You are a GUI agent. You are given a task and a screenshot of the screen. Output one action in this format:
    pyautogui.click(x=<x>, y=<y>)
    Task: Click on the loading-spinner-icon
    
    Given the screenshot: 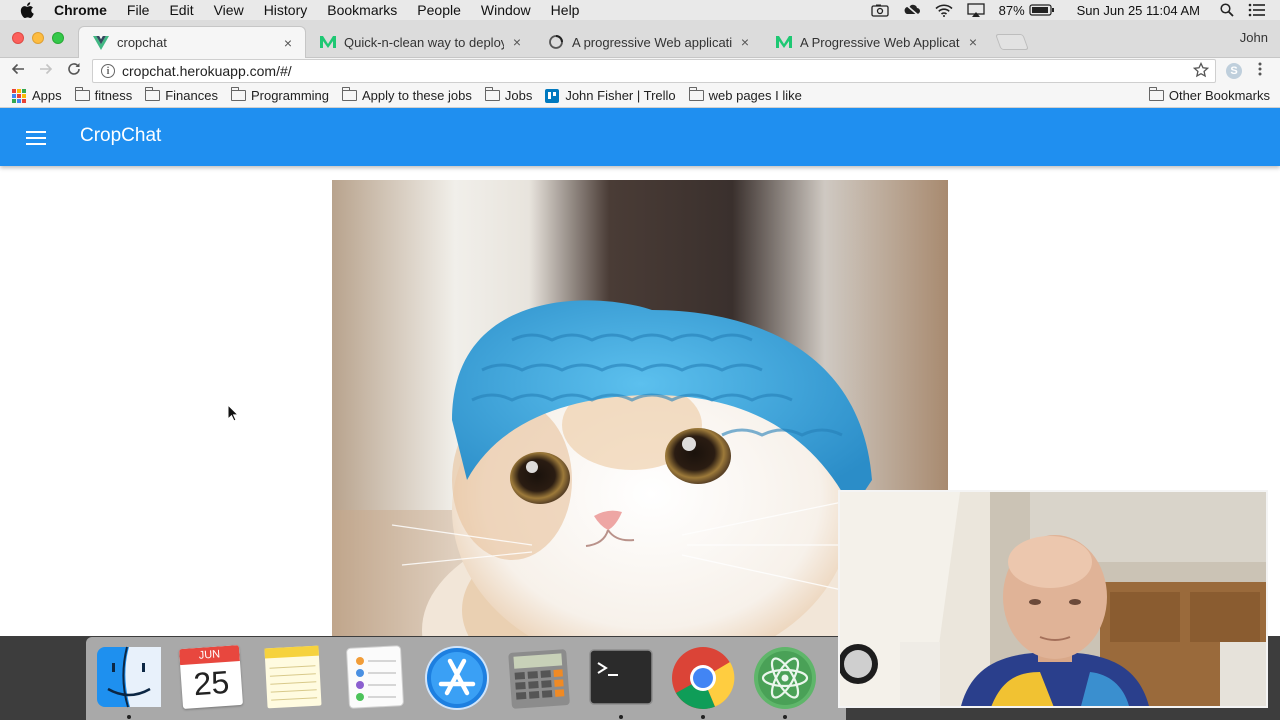 What is the action you would take?
    pyautogui.click(x=556, y=42)
    